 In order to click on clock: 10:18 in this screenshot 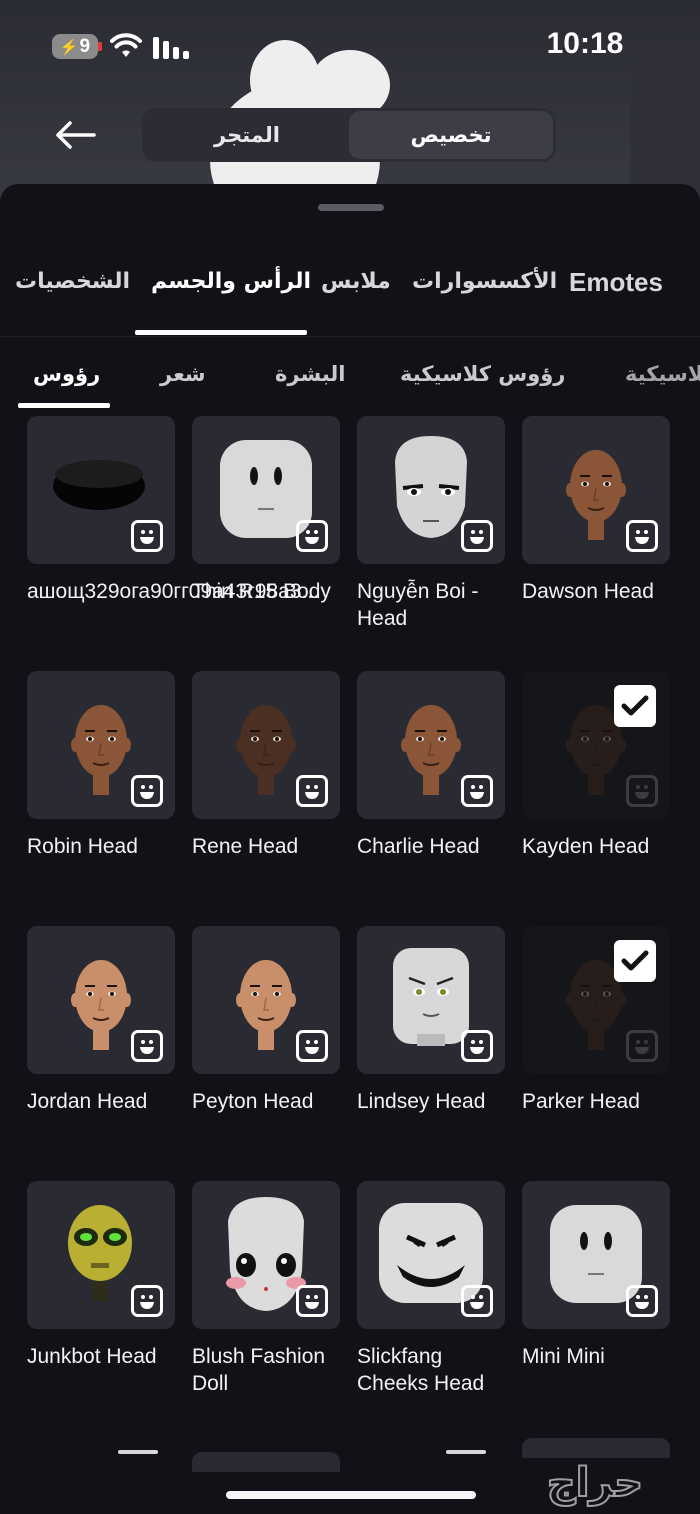, I will do `click(585, 43)`.